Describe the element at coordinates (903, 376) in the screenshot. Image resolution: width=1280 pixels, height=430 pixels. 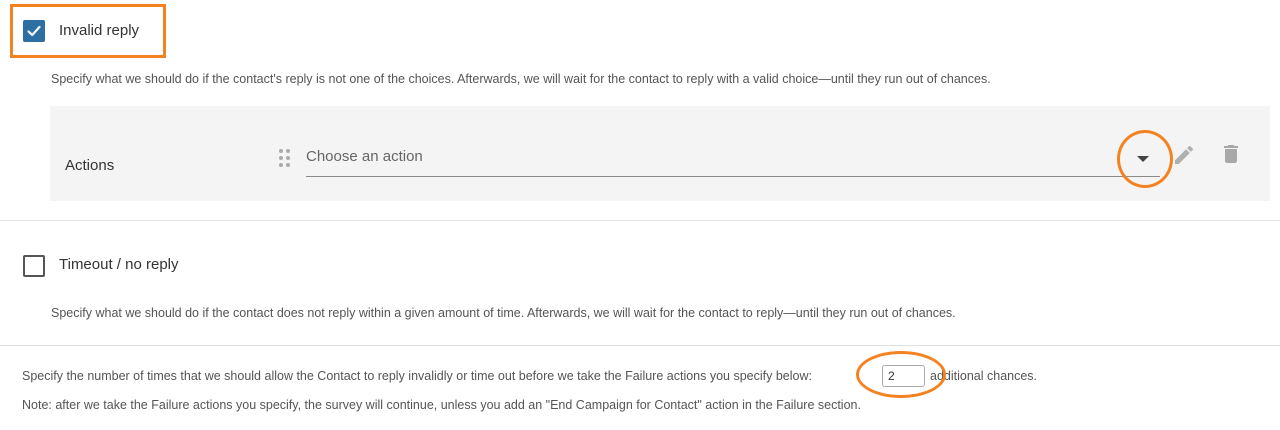
I see `chances-input` at that location.